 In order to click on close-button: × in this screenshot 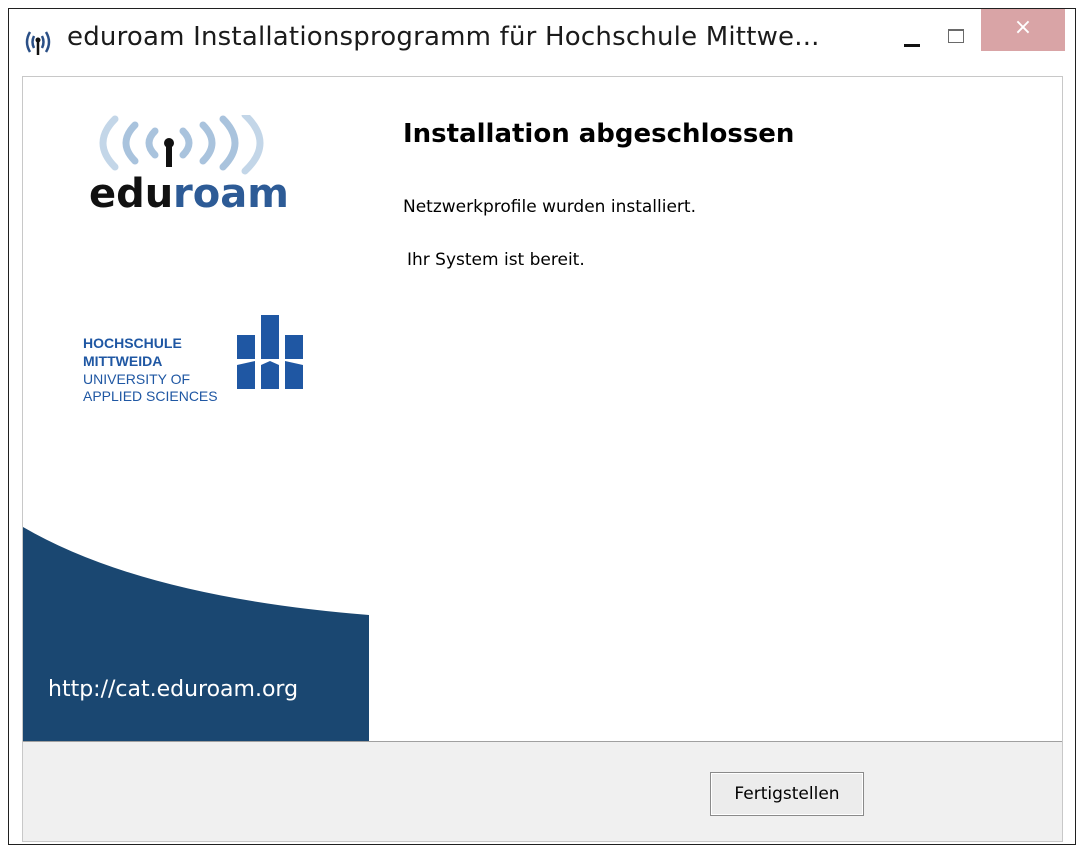, I will do `click(1023, 30)`.